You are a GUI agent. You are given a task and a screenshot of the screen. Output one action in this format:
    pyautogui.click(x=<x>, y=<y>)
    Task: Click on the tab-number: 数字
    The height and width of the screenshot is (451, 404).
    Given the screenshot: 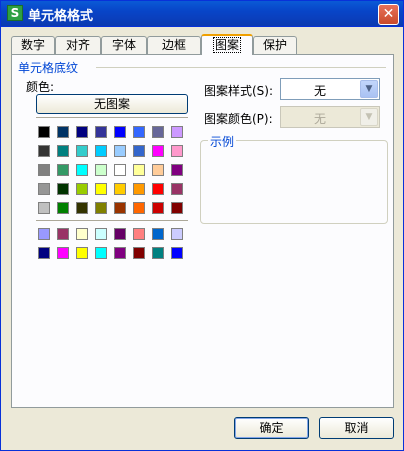 What is the action you would take?
    pyautogui.click(x=33, y=45)
    